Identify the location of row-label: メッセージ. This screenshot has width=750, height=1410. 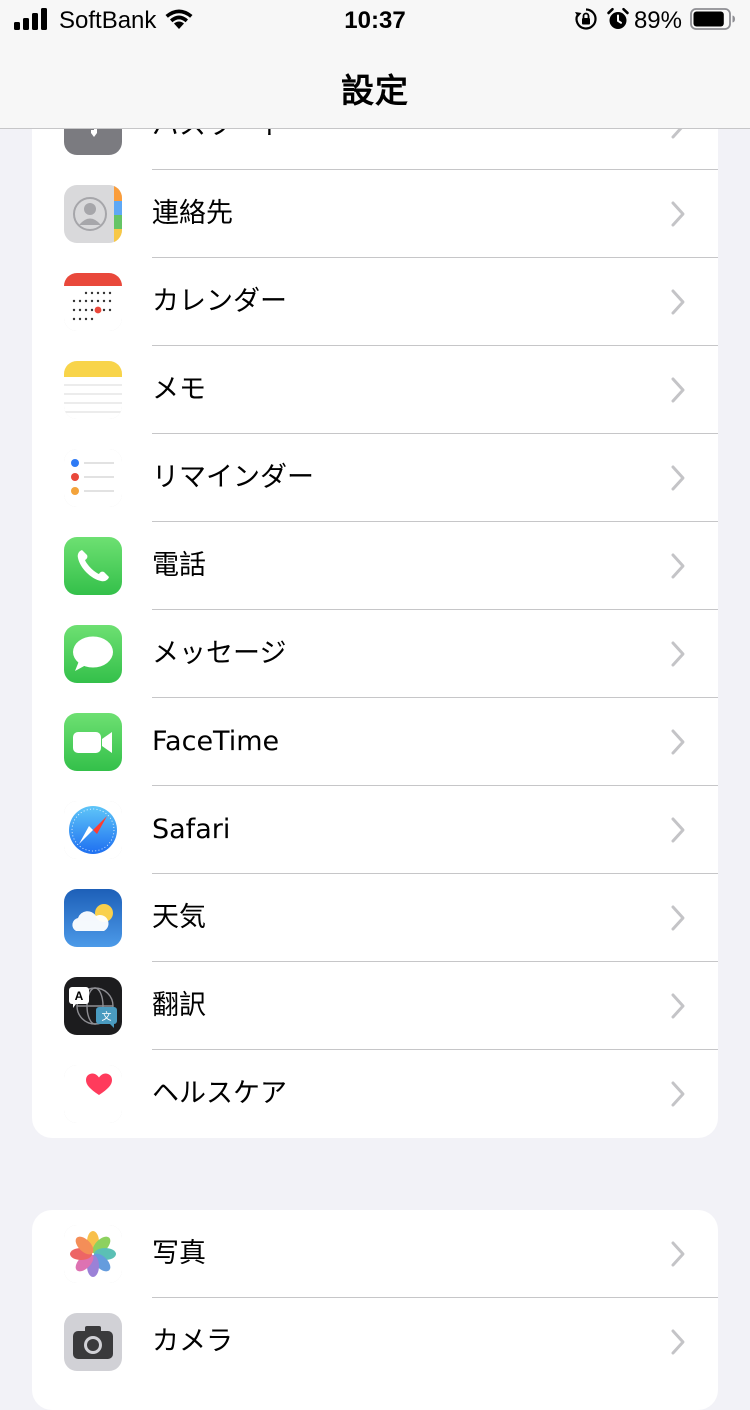
(219, 653).